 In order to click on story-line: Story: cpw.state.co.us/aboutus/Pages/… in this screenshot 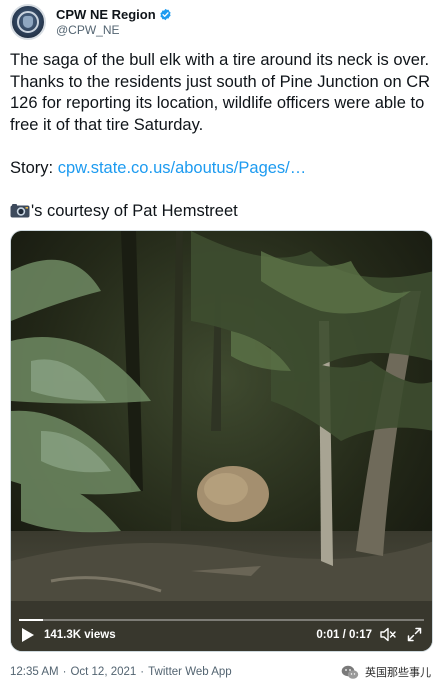, I will do `click(220, 169)`.